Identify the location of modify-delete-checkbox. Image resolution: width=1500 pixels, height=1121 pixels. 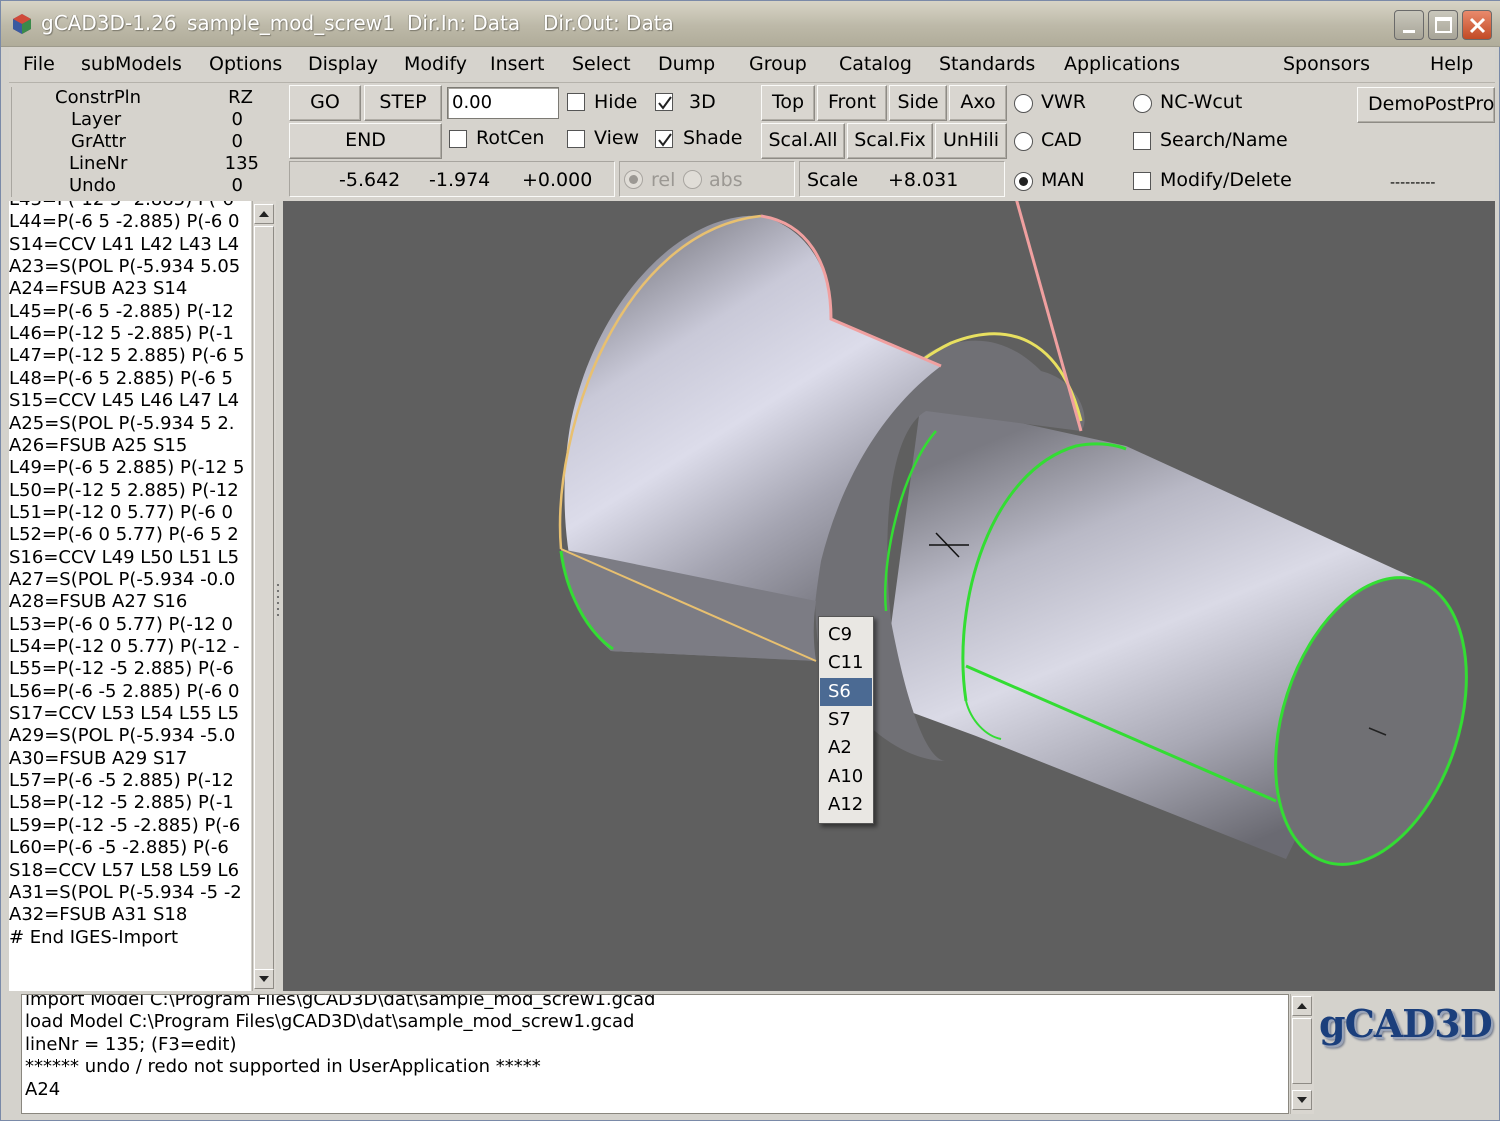
(1142, 181).